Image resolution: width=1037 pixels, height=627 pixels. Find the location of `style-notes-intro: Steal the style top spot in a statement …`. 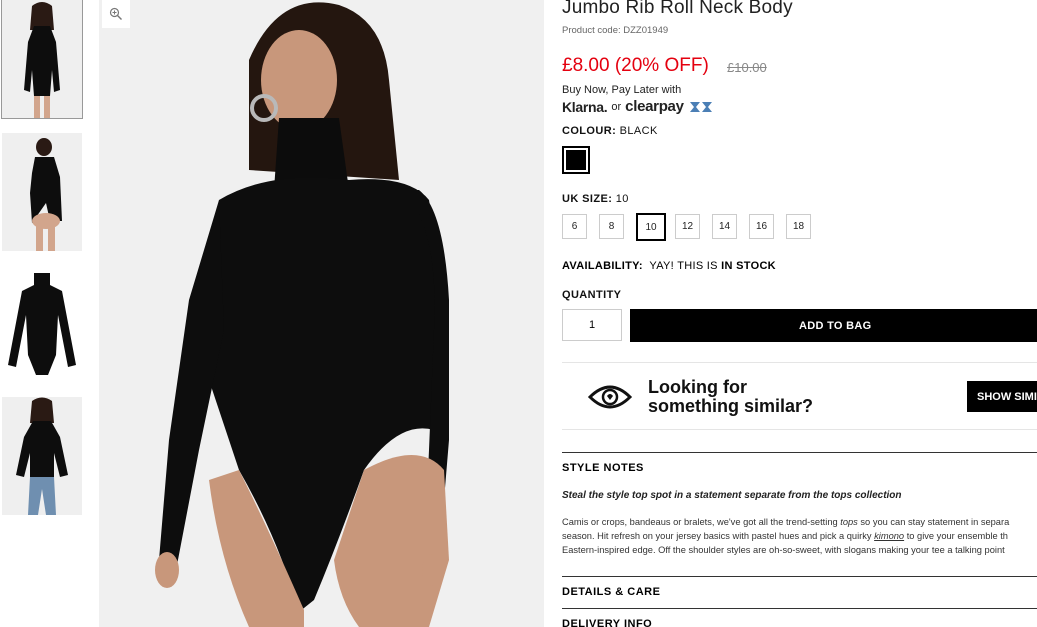

style-notes-intro: Steal the style top spot in a statement … is located at coordinates (732, 495).